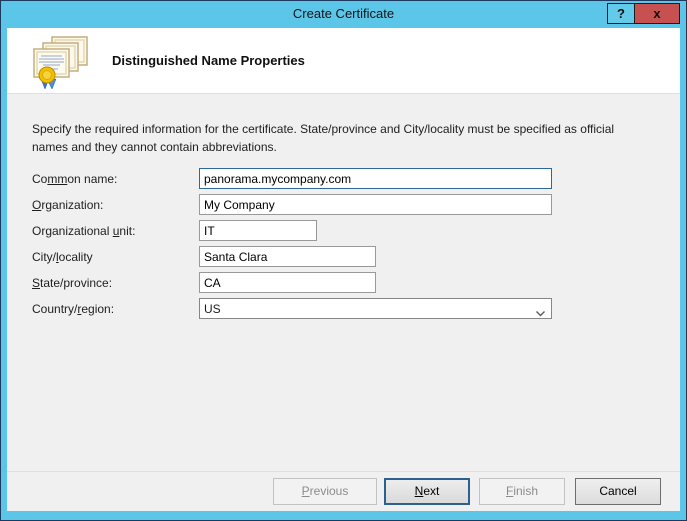  What do you see at coordinates (212, 308) in the screenshot?
I see `country-region-value: US` at bounding box center [212, 308].